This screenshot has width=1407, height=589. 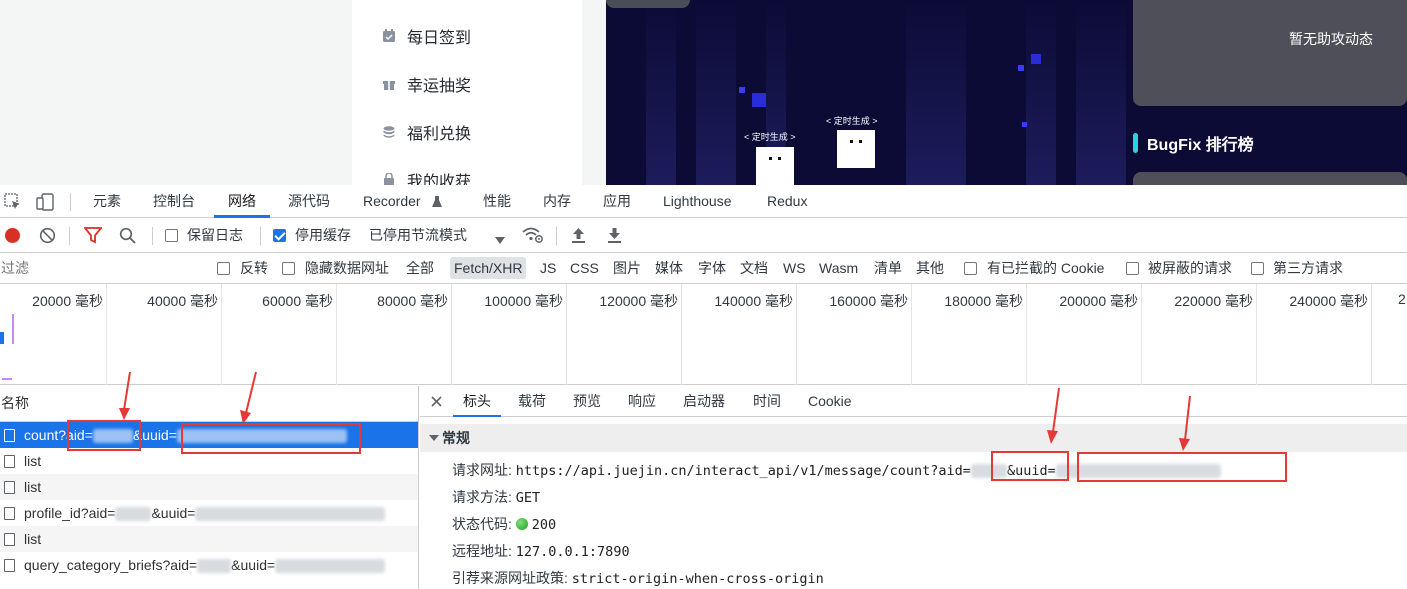 I want to click on annotation-arrows, so click(x=655, y=411).